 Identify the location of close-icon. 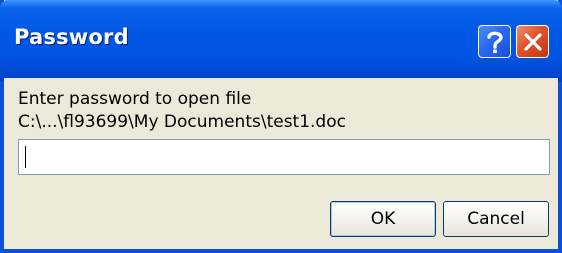
(532, 41).